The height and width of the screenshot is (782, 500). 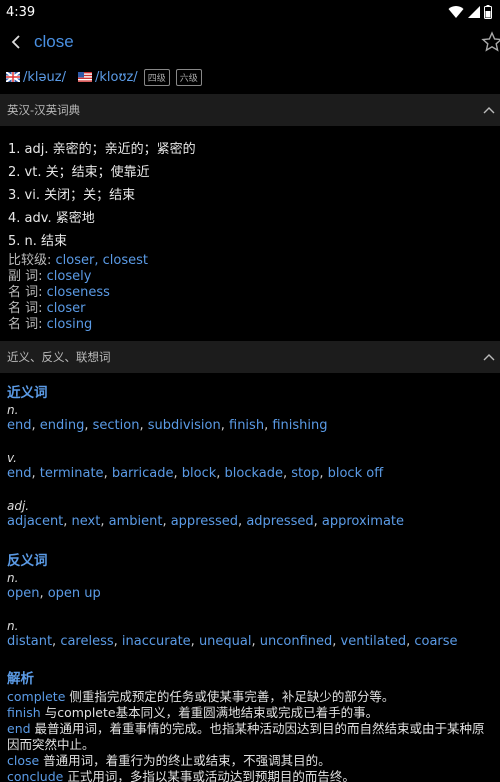 I want to click on related-word-link: ending, so click(x=62, y=425).